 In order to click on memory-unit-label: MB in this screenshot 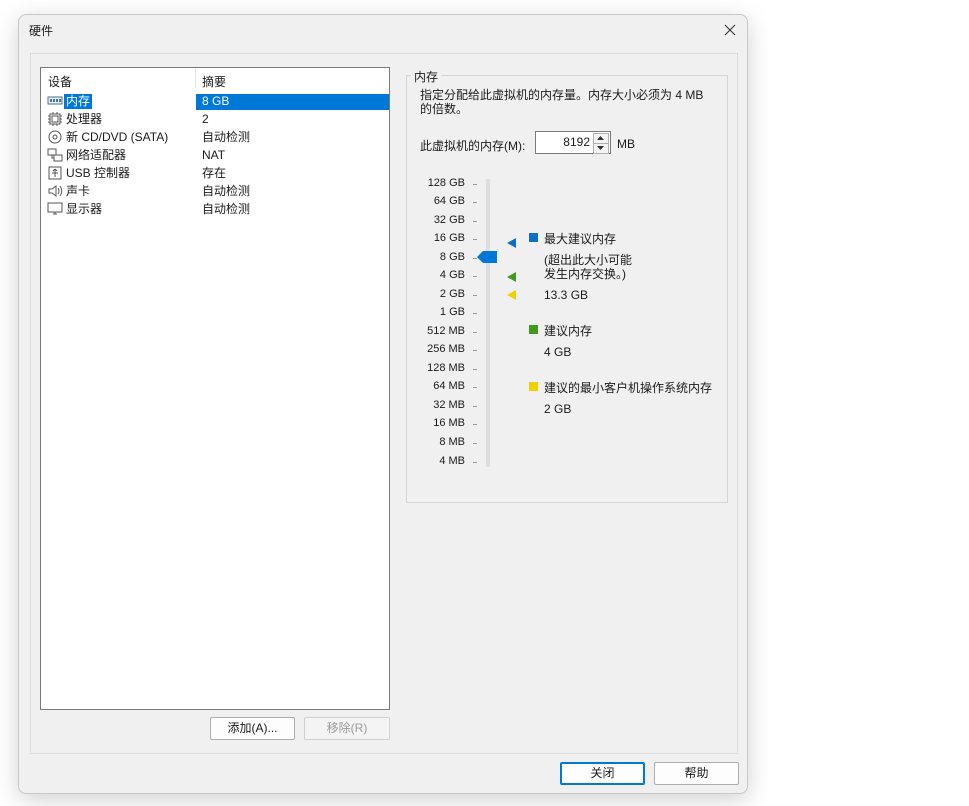, I will do `click(626, 144)`.